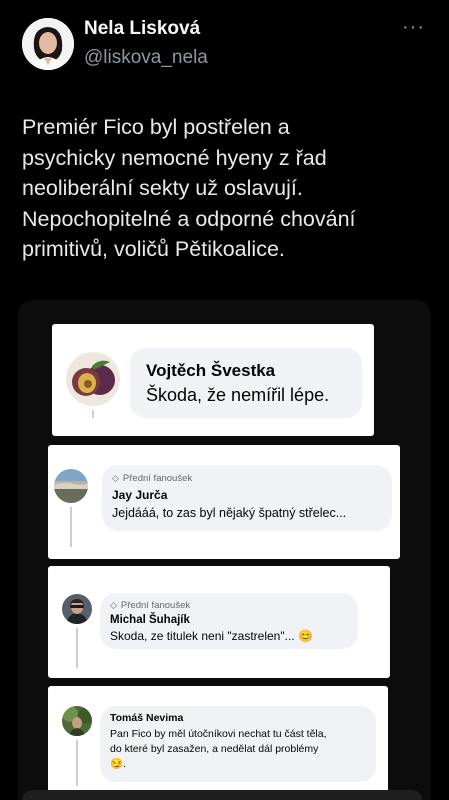  I want to click on author-handle: @liskova_nela, so click(146, 58).